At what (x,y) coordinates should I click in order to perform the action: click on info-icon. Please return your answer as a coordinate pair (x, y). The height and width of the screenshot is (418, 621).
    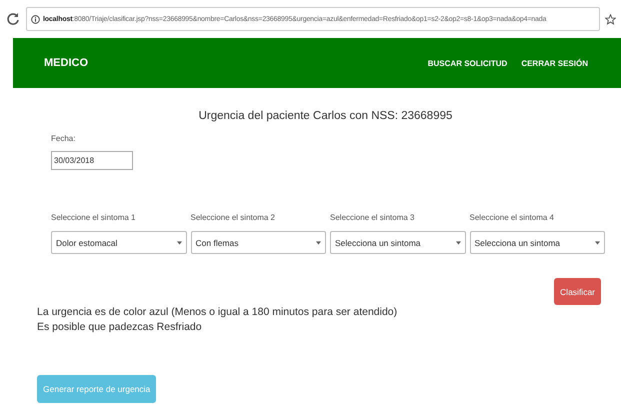
    Looking at the image, I should click on (35, 19).